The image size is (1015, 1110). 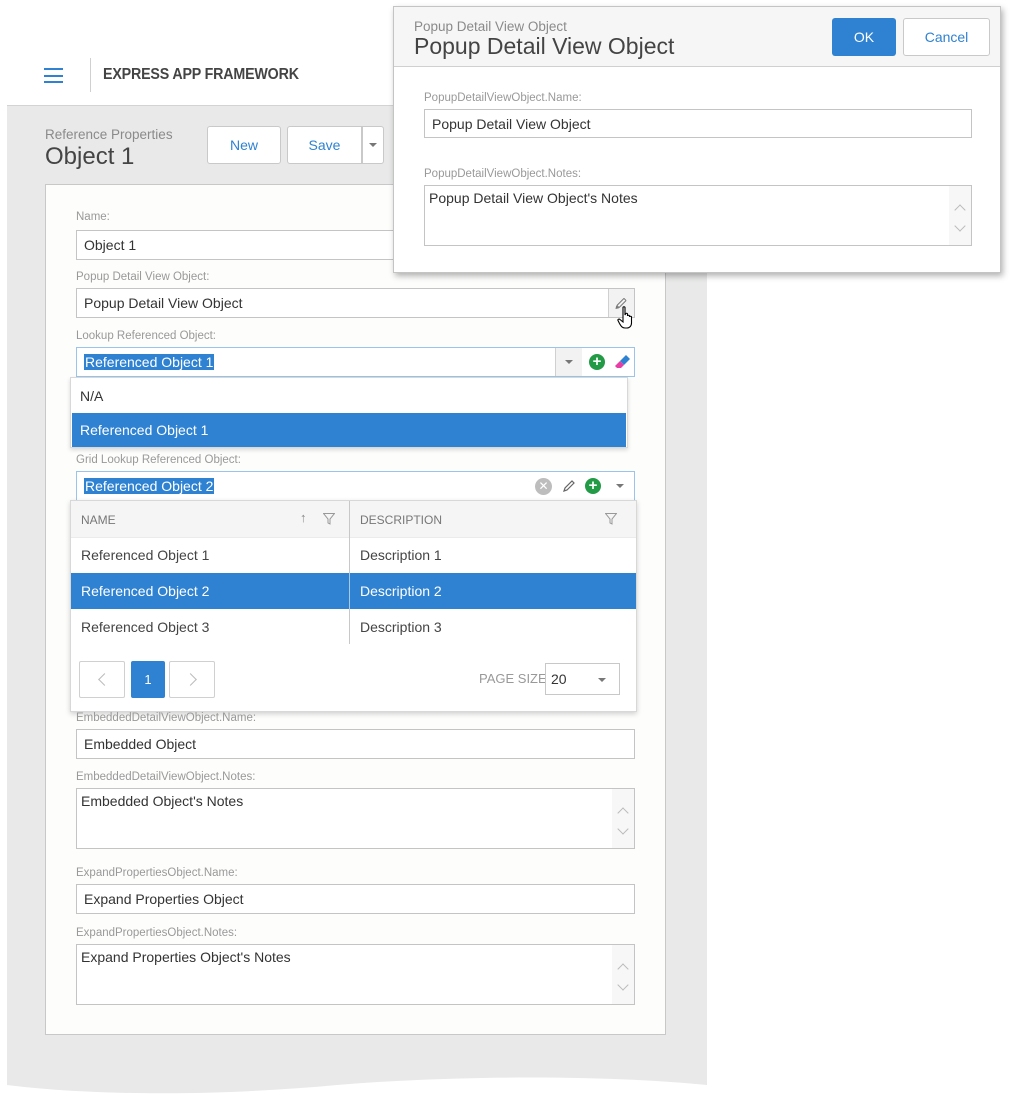 I want to click on pager-prev-button, so click(x=102, y=679).